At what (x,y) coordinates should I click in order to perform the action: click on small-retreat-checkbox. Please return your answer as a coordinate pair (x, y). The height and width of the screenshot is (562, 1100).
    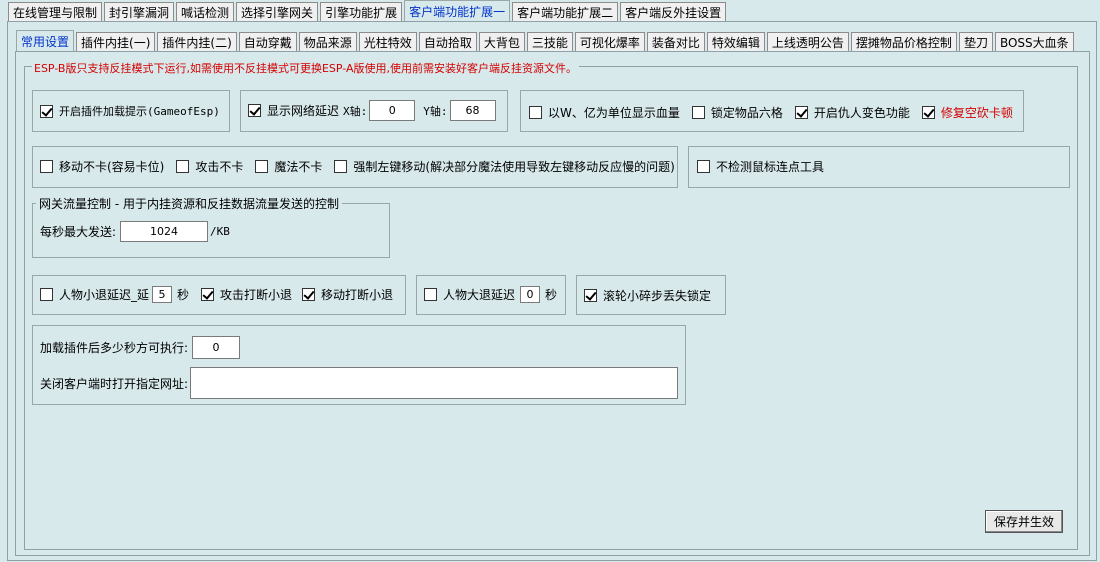
    Looking at the image, I should click on (46, 294).